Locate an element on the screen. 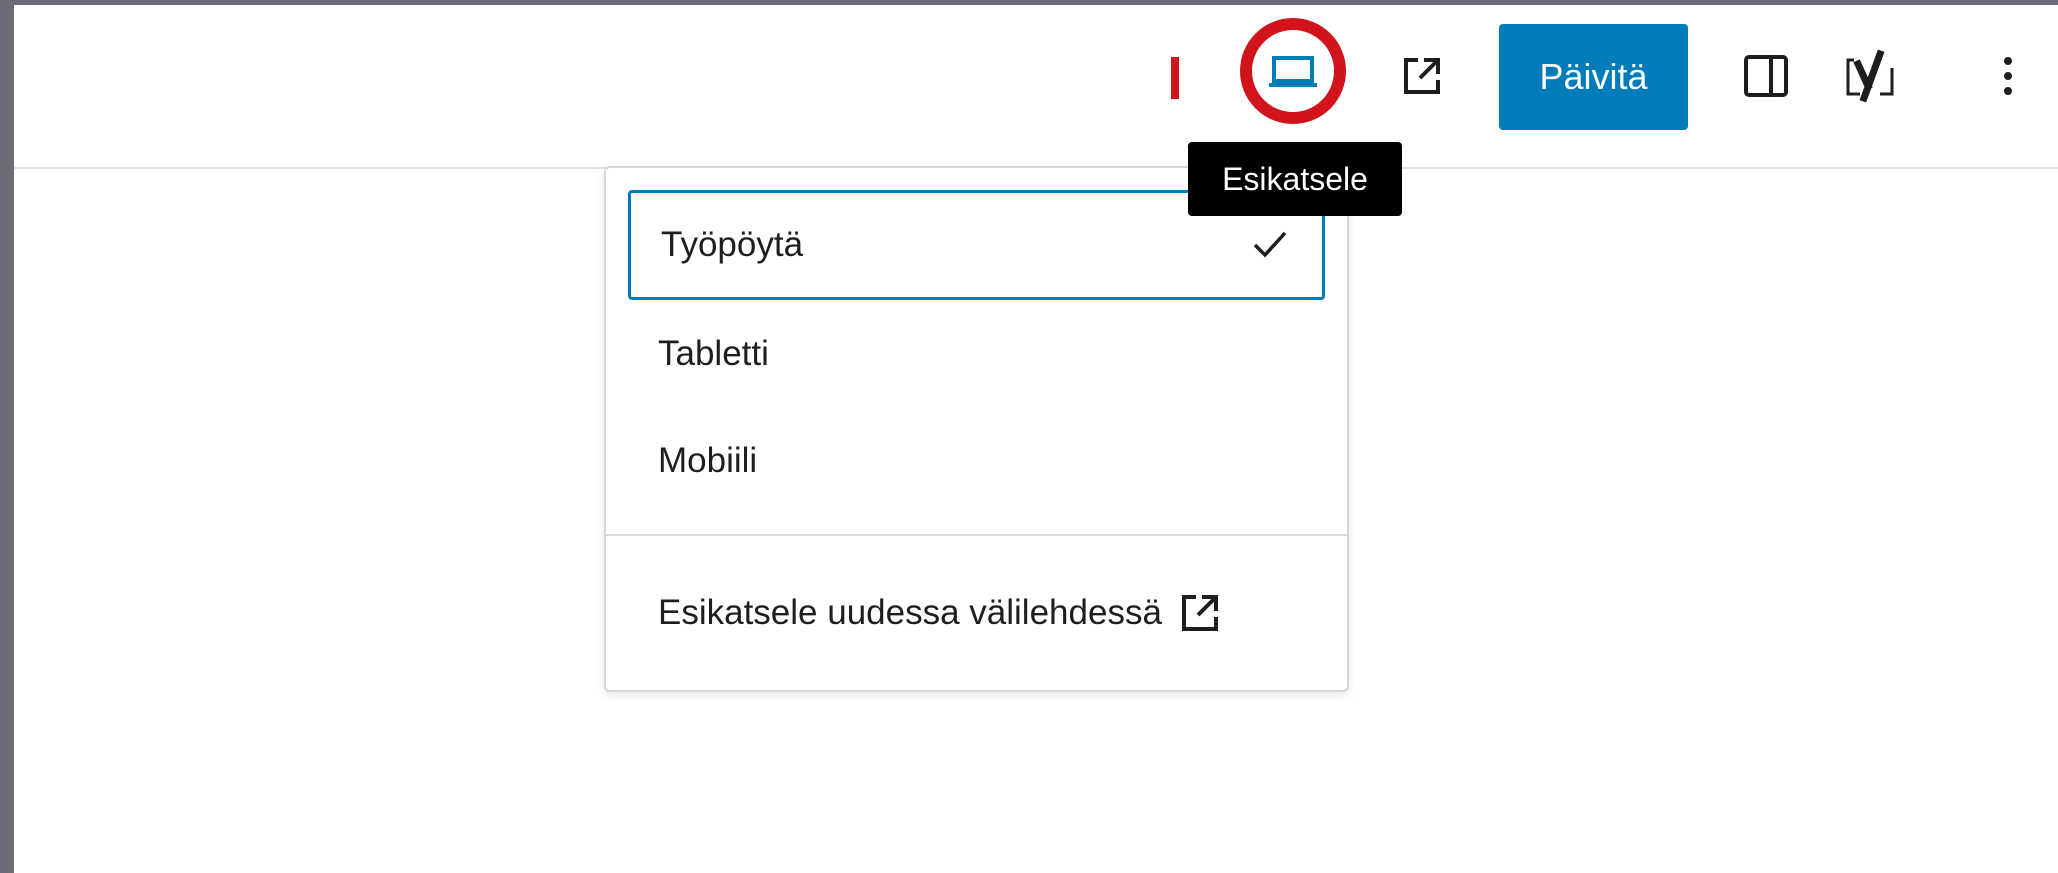  menu-item-label: Työpöytä is located at coordinates (732, 244).